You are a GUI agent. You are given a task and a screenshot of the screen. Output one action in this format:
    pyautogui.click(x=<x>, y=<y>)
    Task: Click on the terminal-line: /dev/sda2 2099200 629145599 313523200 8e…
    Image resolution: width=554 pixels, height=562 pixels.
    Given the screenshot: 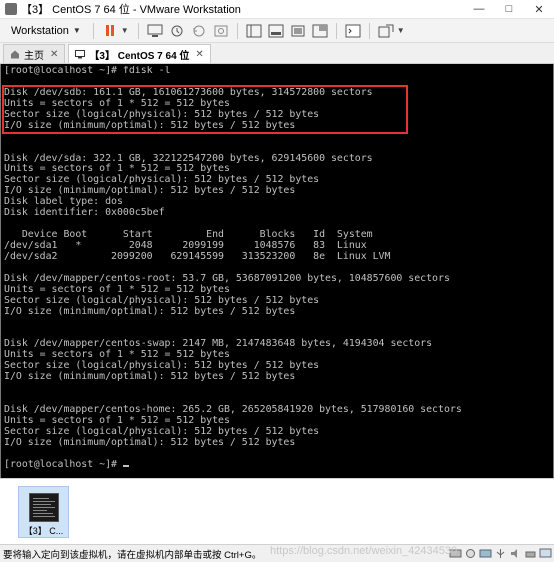 What is the action you would take?
    pyautogui.click(x=197, y=256)
    